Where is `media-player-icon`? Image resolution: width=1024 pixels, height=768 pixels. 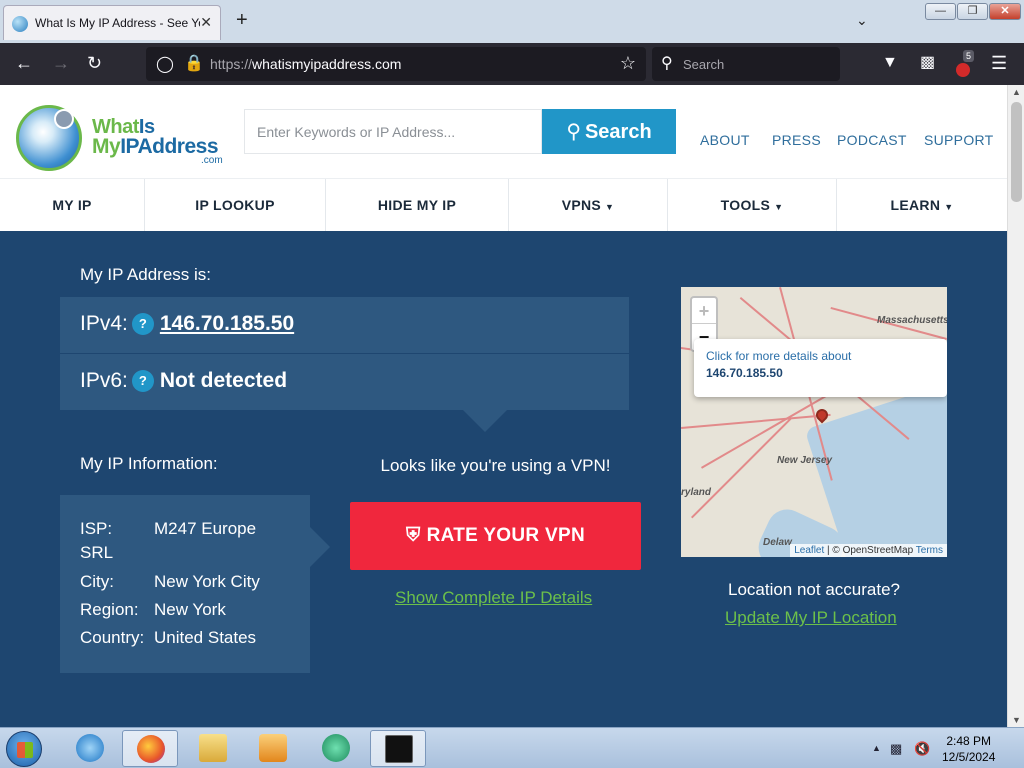
media-player-icon is located at coordinates (273, 748).